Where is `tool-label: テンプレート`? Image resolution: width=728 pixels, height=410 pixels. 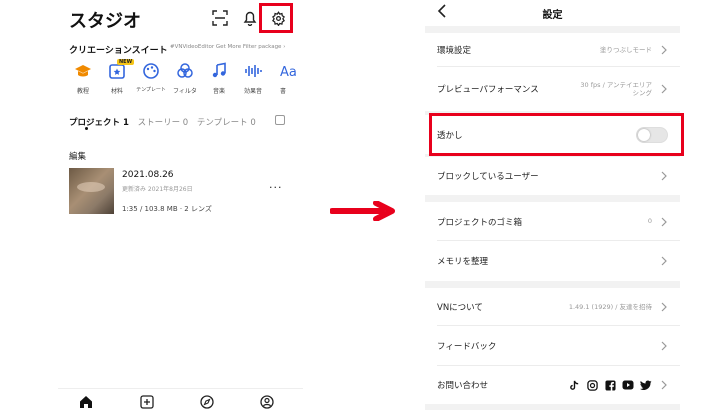 tool-label: テンプレート is located at coordinates (151, 90).